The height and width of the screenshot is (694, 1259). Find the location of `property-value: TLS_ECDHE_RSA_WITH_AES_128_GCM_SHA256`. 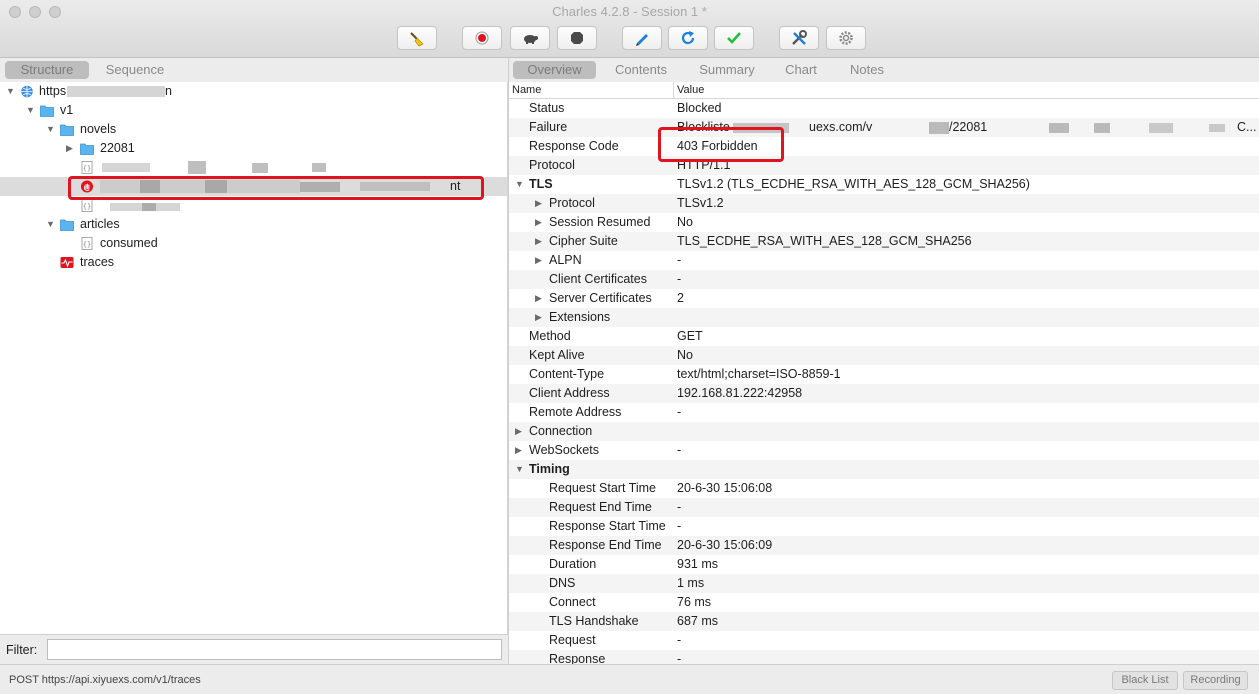

property-value: TLS_ECDHE_RSA_WITH_AES_128_GCM_SHA256 is located at coordinates (824, 241).